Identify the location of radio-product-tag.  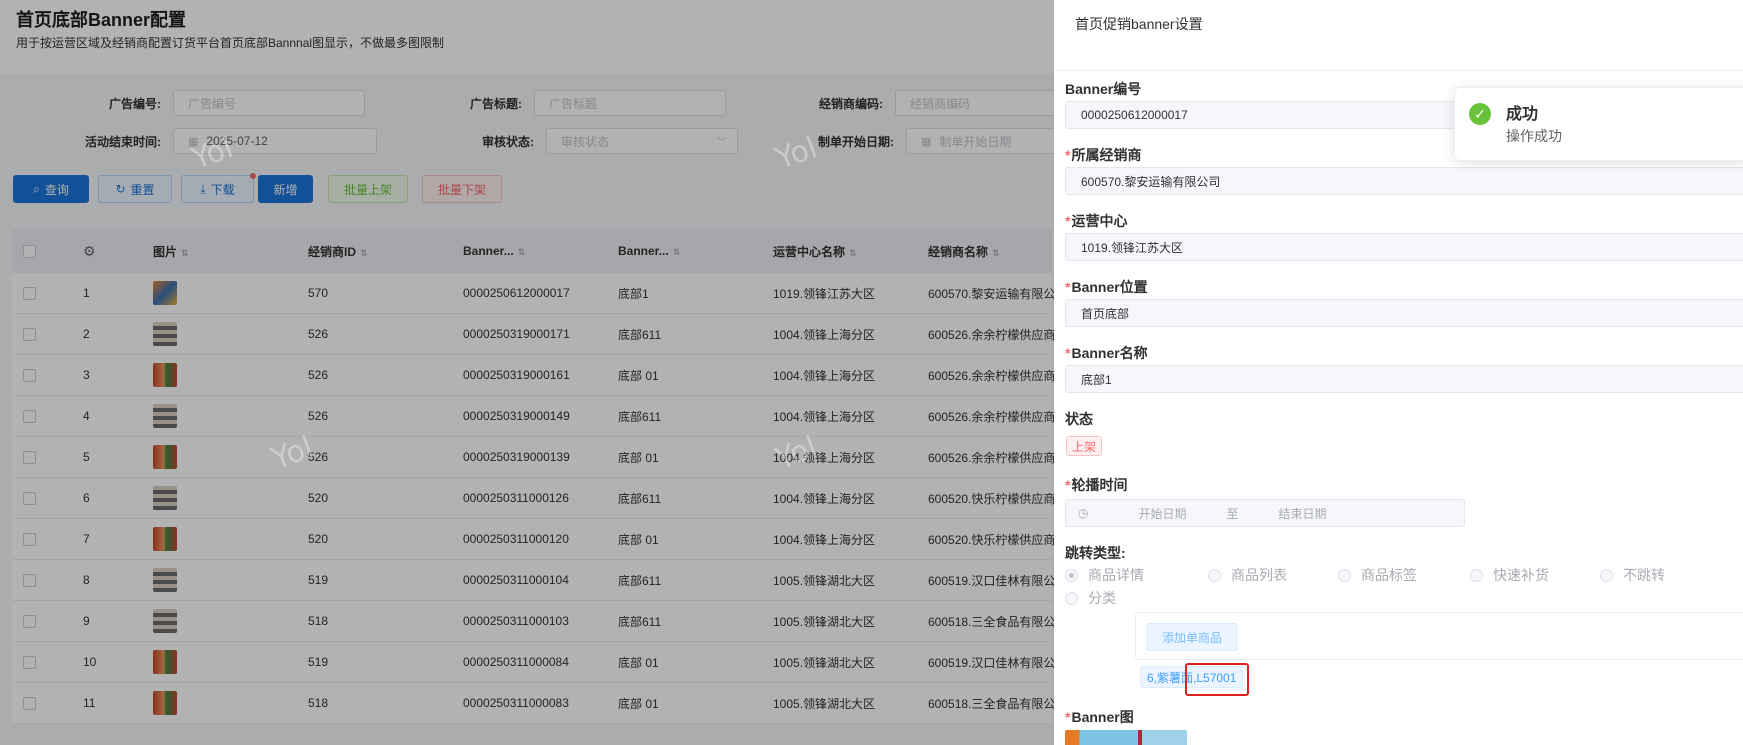
(1344, 575).